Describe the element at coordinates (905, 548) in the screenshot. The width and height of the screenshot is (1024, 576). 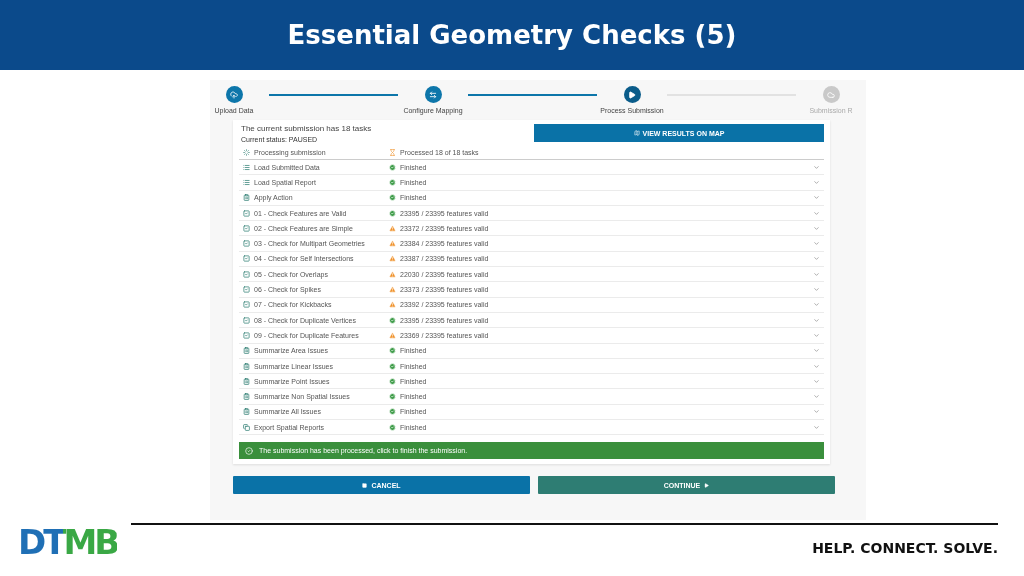
I see `slogan: HELP. CONNECT. SOLVE.` at that location.